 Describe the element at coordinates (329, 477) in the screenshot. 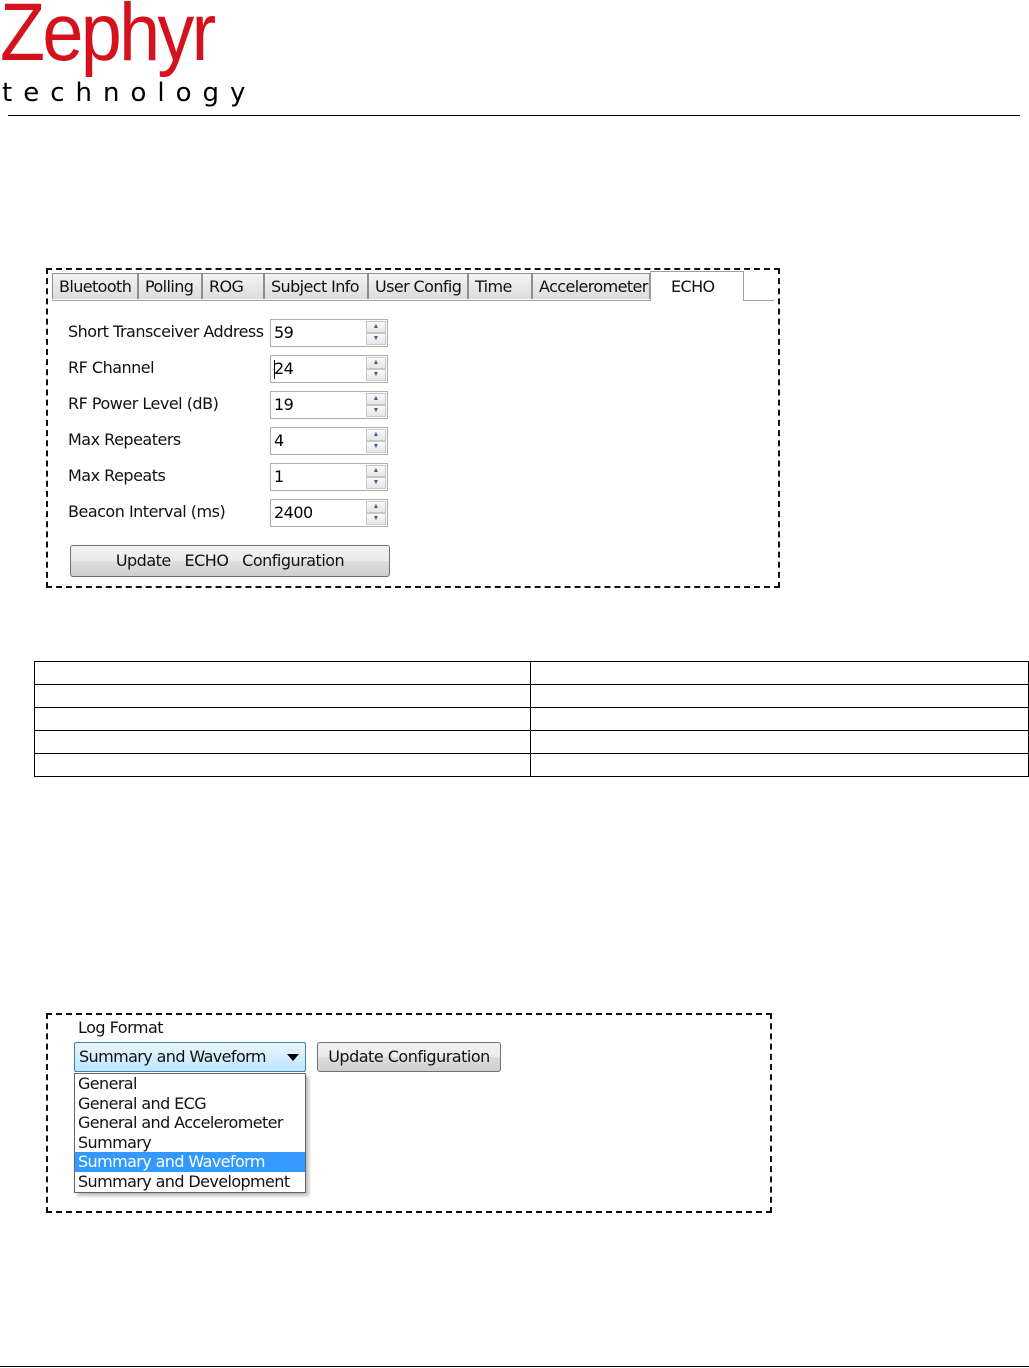

I see `max-repeats-spinner: 1 ▲ ▼` at that location.